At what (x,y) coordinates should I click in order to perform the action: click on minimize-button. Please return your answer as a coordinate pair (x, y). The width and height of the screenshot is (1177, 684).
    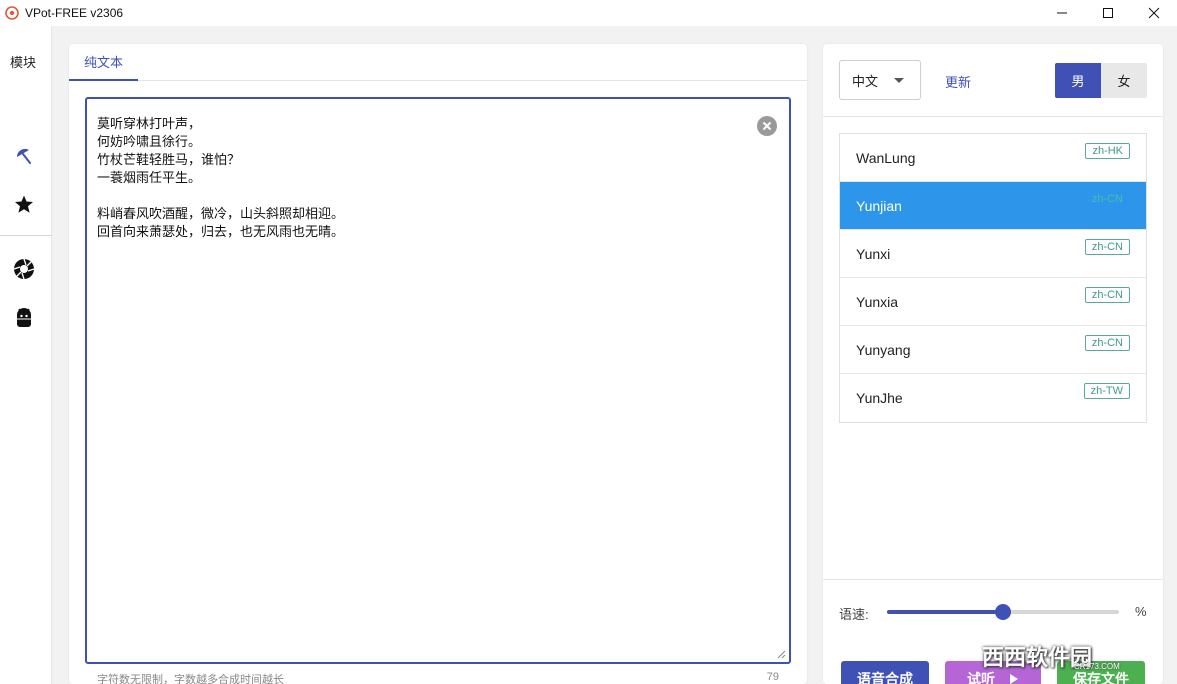
    Looking at the image, I should click on (1062, 13).